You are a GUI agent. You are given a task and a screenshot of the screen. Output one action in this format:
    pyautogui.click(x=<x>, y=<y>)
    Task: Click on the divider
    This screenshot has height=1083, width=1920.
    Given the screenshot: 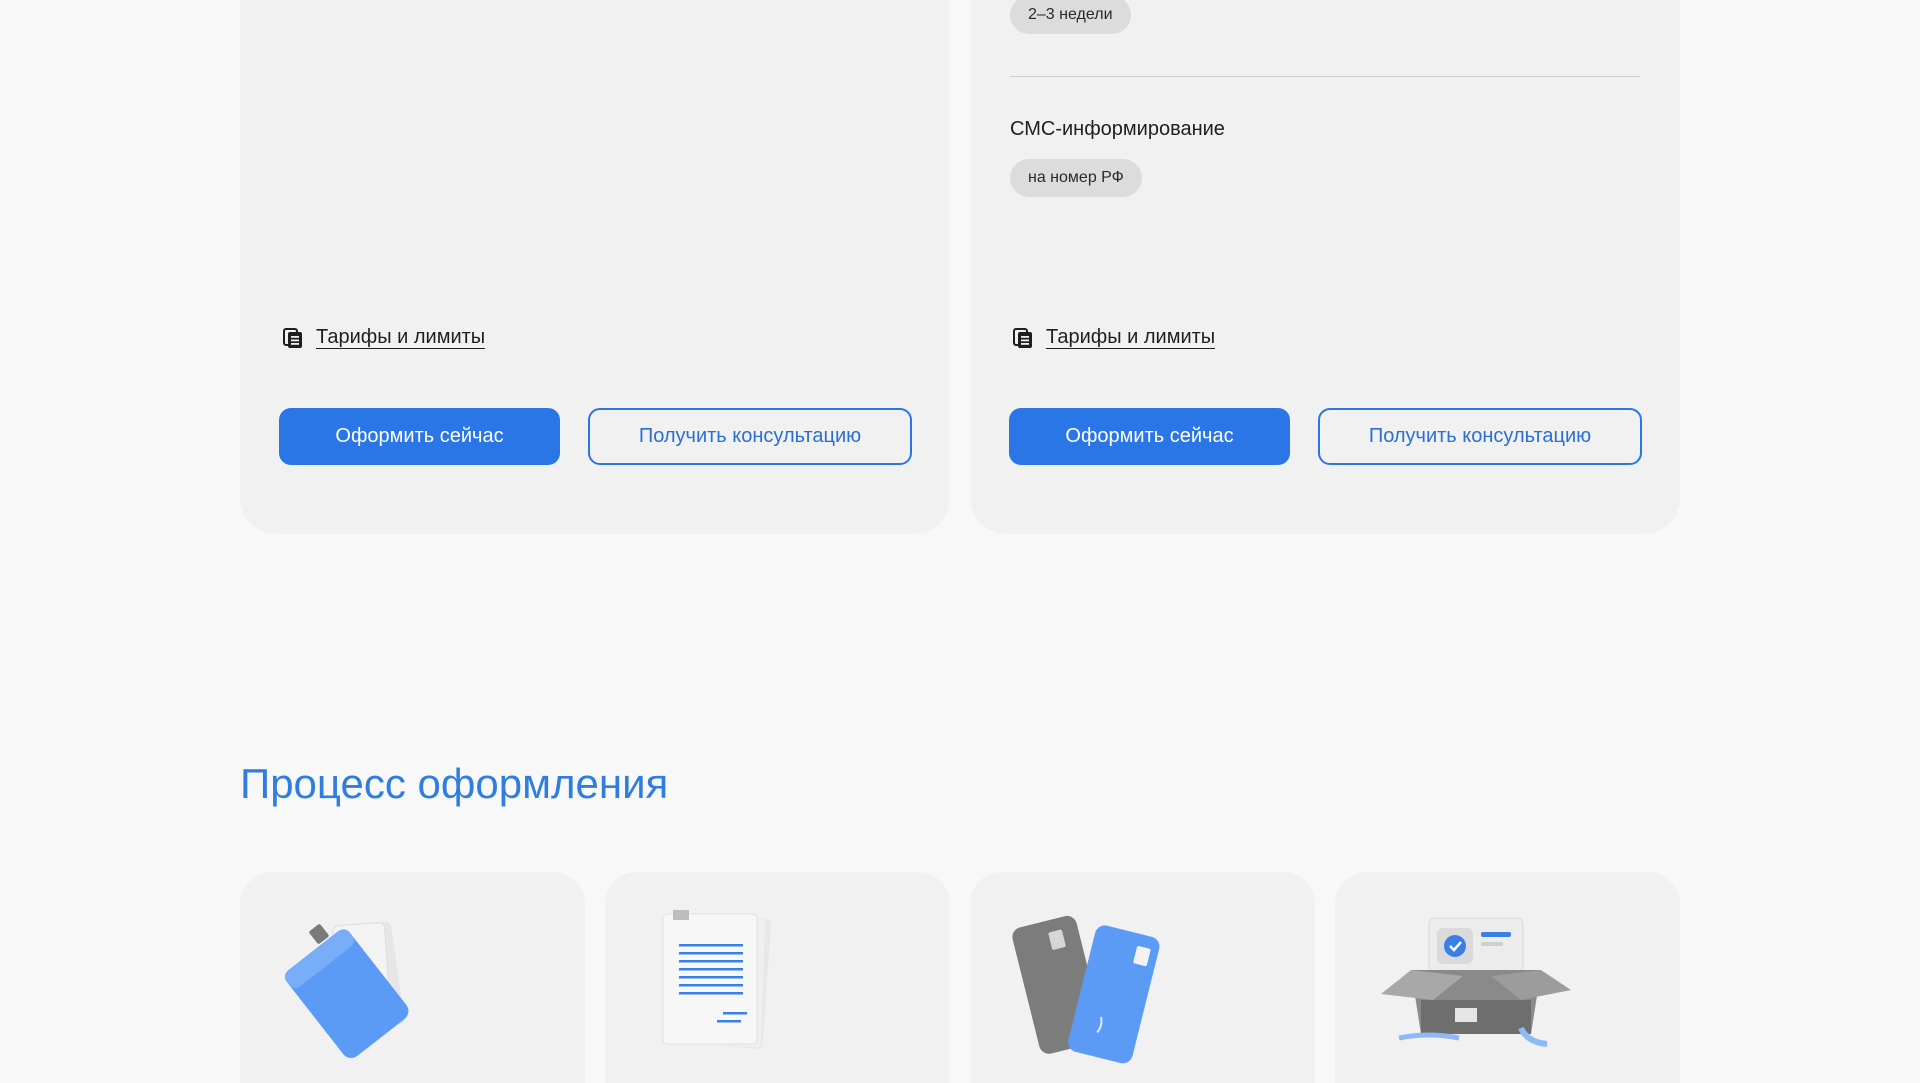 What is the action you would take?
    pyautogui.click(x=1325, y=76)
    